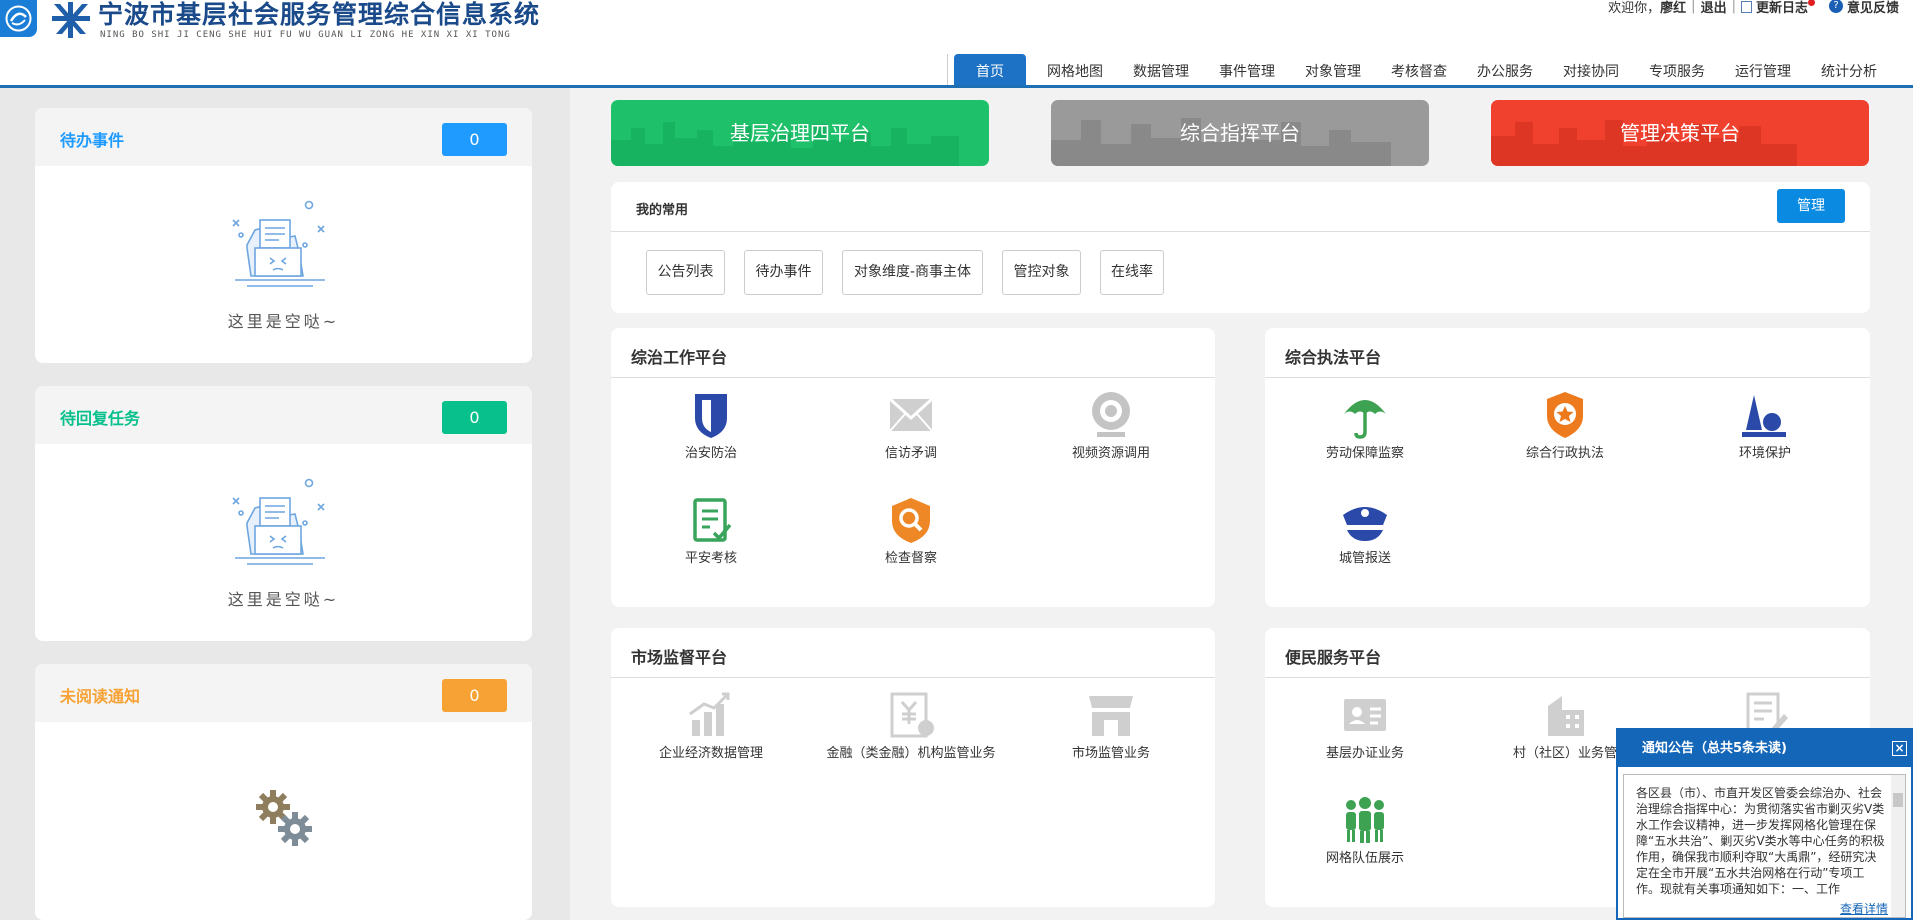 This screenshot has width=1913, height=920. What do you see at coordinates (1111, 725) in the screenshot?
I see `app-market-regulation: 市场监管业务` at bounding box center [1111, 725].